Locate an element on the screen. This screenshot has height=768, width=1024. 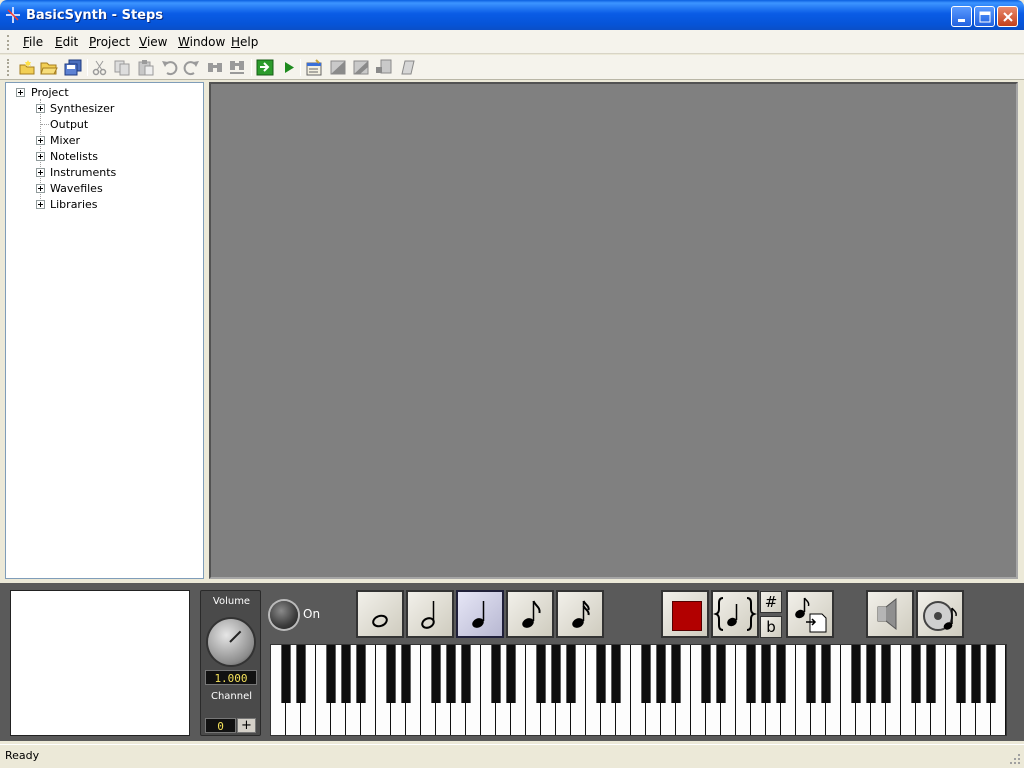
menu-grip is located at coordinates (8, 42).